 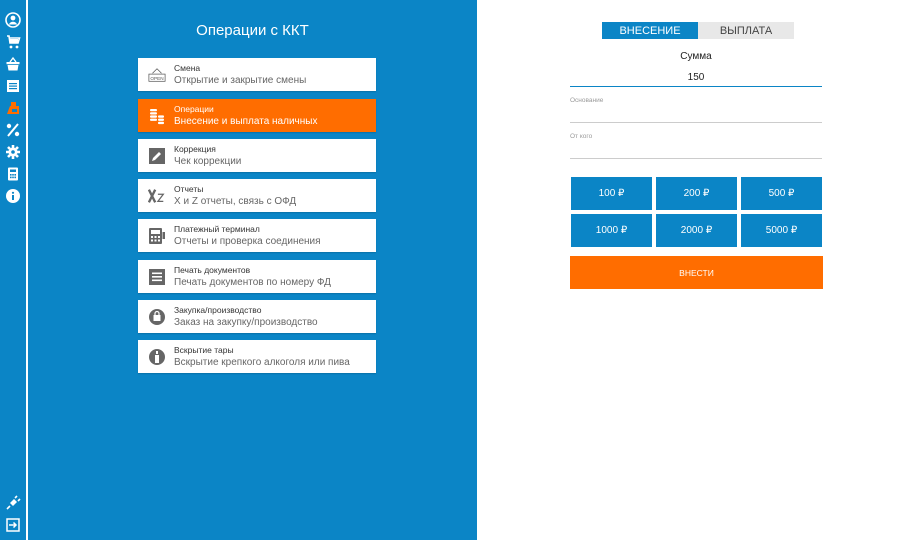 What do you see at coordinates (240, 80) in the screenshot?
I see `menu-item-subtitle: Открытие и закрытие смены` at bounding box center [240, 80].